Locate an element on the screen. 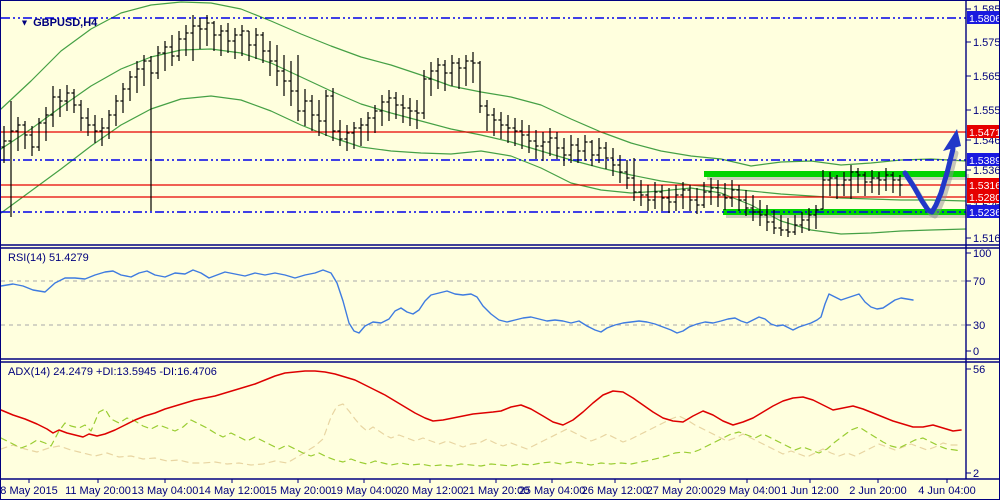 This screenshot has height=500, width=1000. price-axis is located at coordinates (983, 240).